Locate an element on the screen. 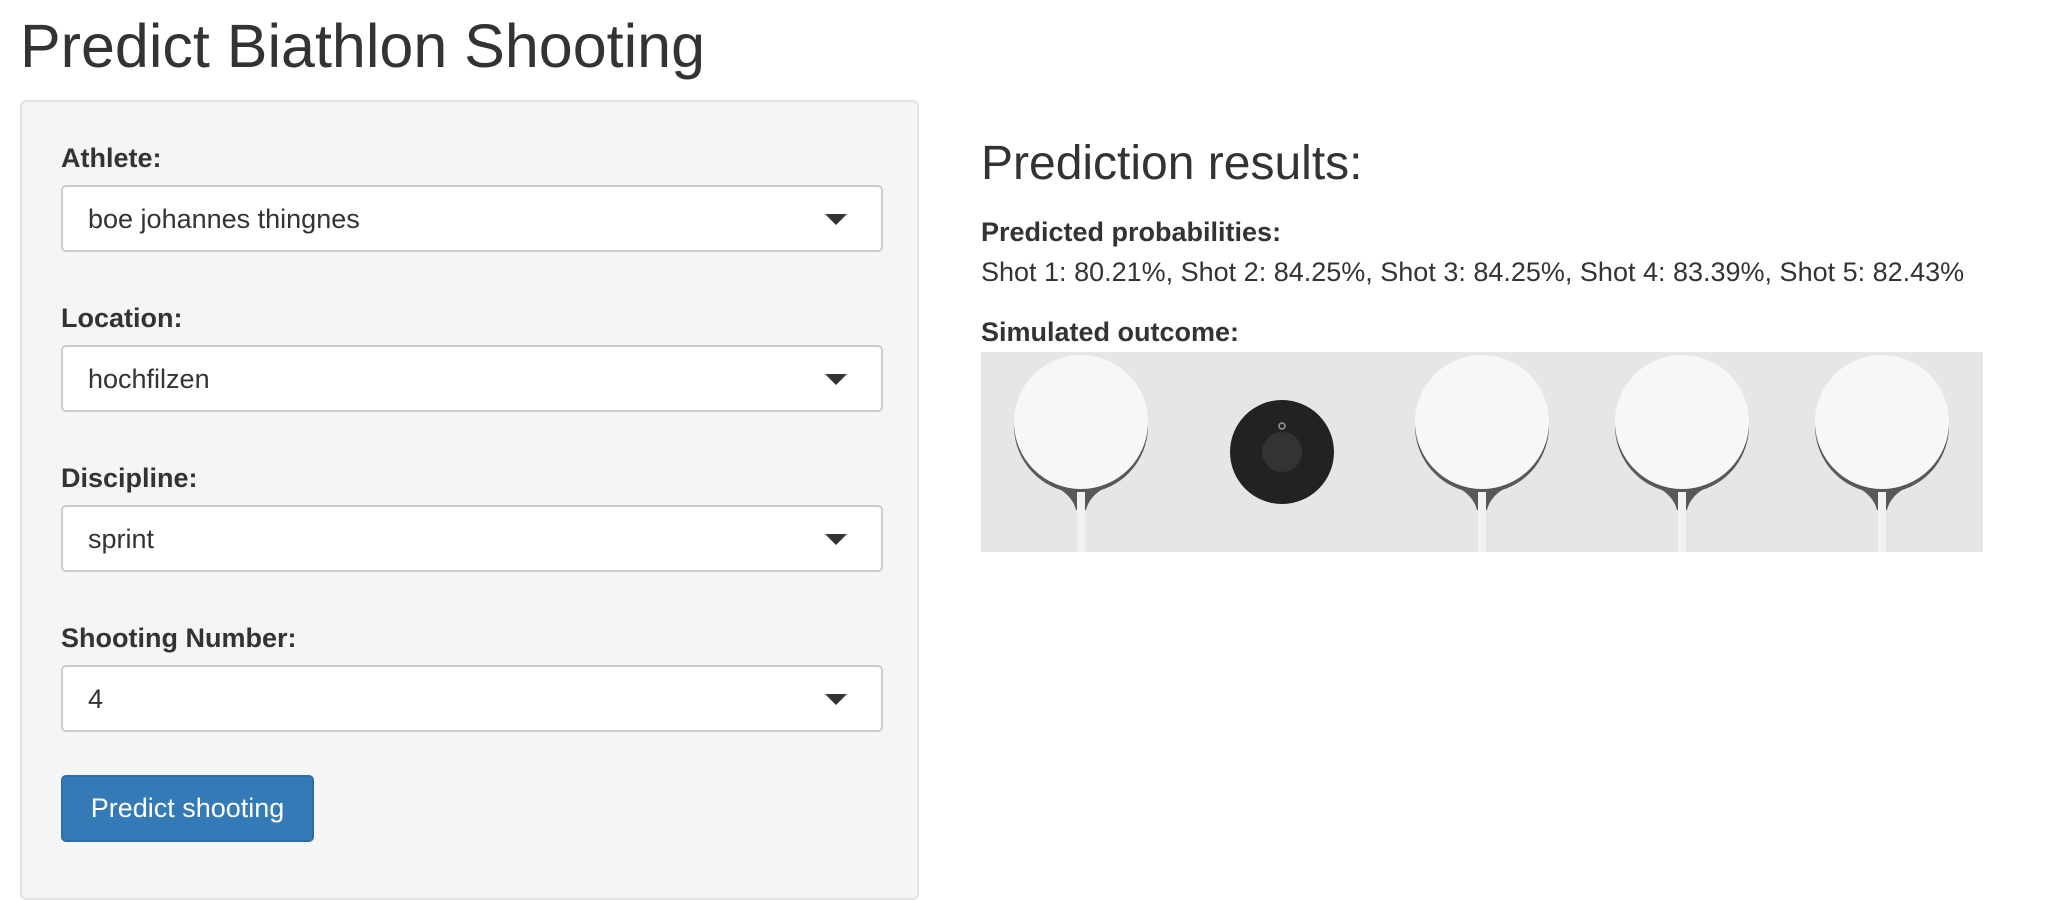 The width and height of the screenshot is (2064, 900). shooting-number-group: Shooting Number: 4 is located at coordinates (472, 677).